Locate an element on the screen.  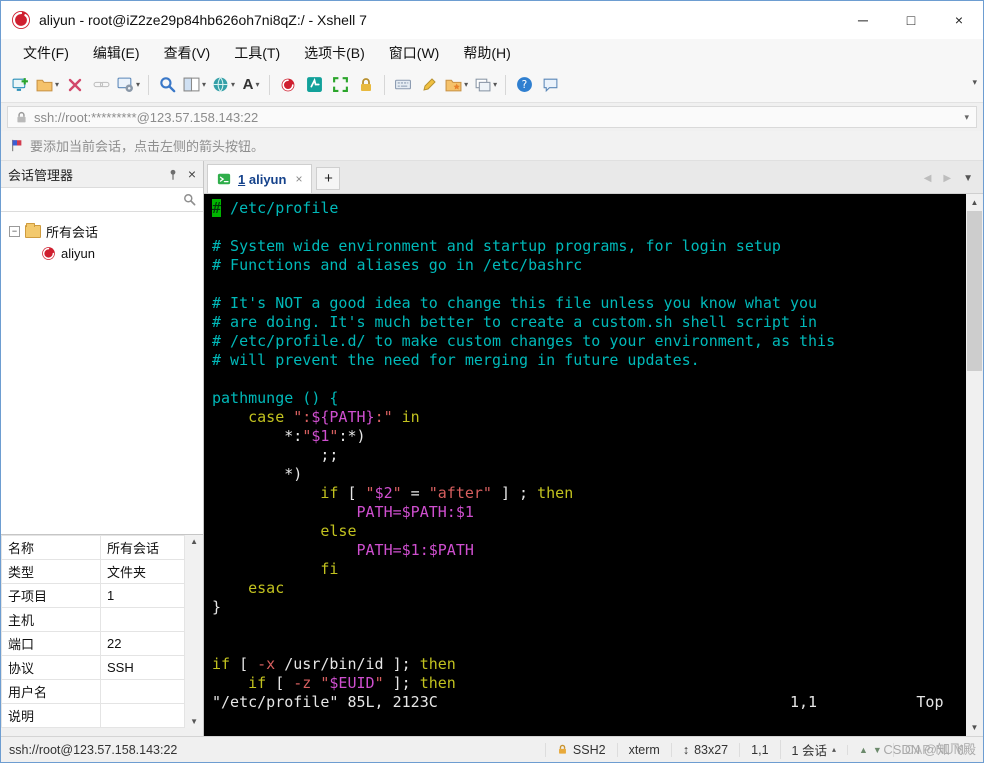
find-button is located at coordinates (167, 85).